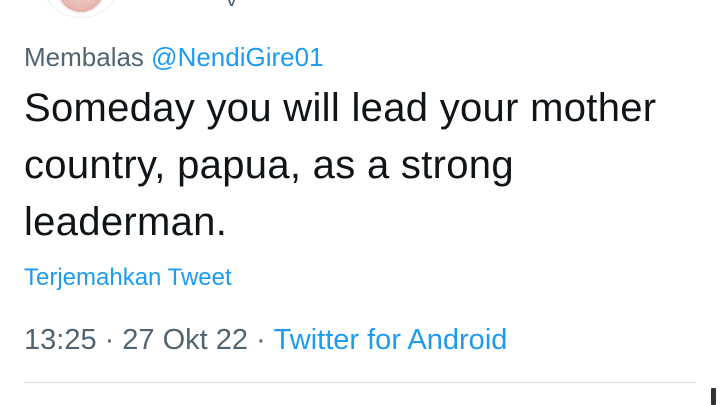  I want to click on divider, so click(360, 382).